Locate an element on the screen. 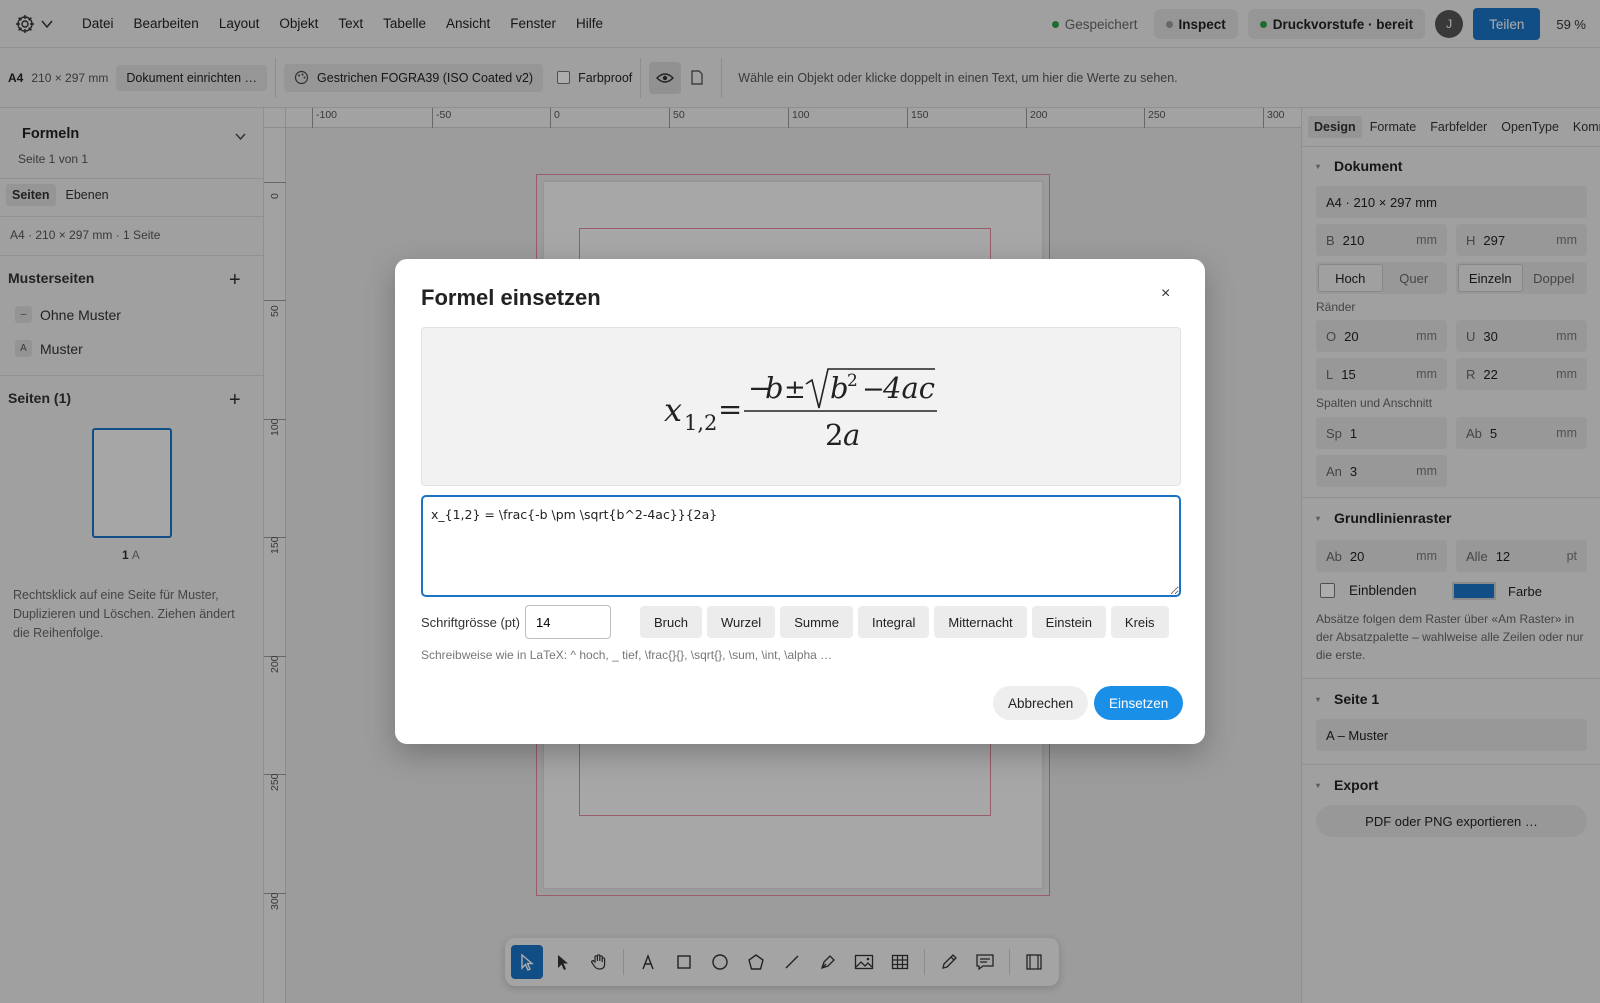  svg-text: 4ac is located at coordinates (908, 388).